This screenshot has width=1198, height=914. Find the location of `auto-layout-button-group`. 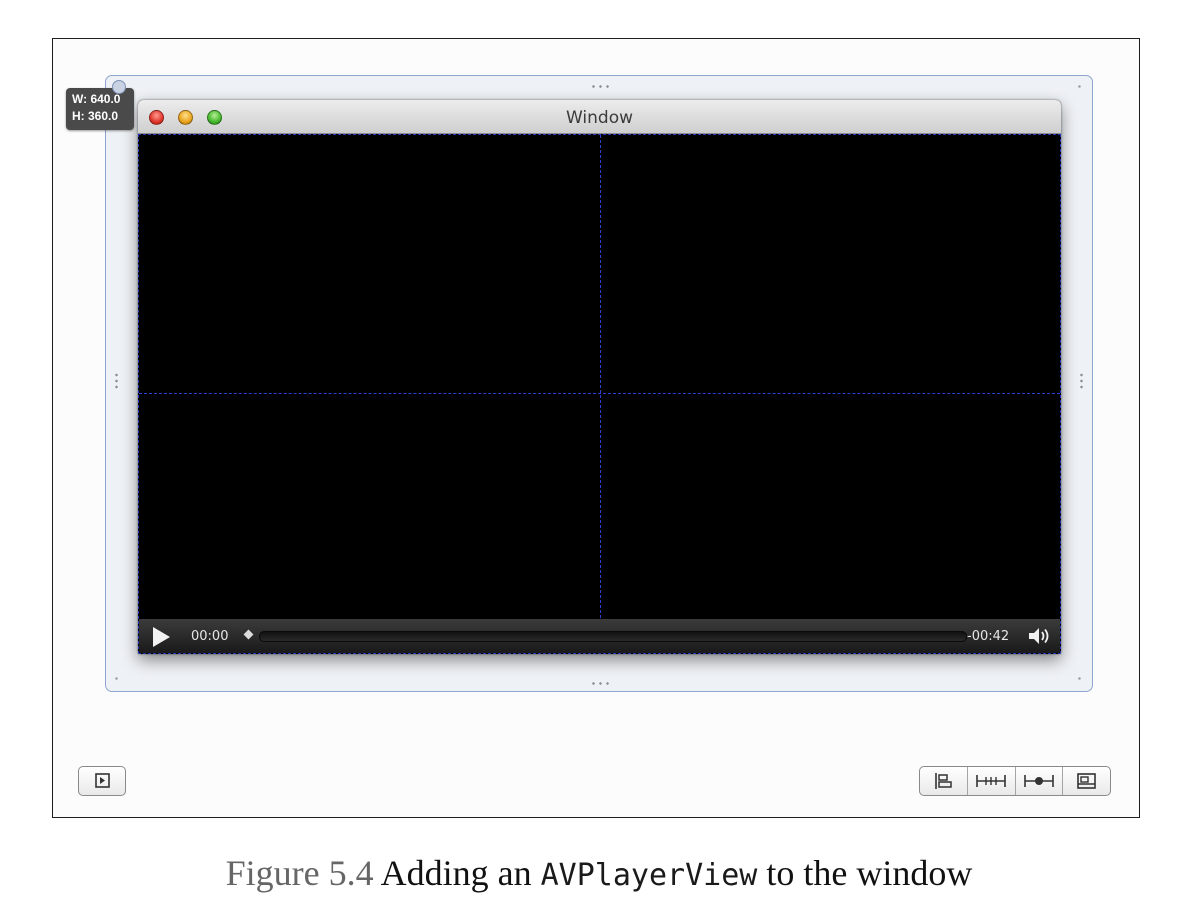

auto-layout-button-group is located at coordinates (1015, 781).